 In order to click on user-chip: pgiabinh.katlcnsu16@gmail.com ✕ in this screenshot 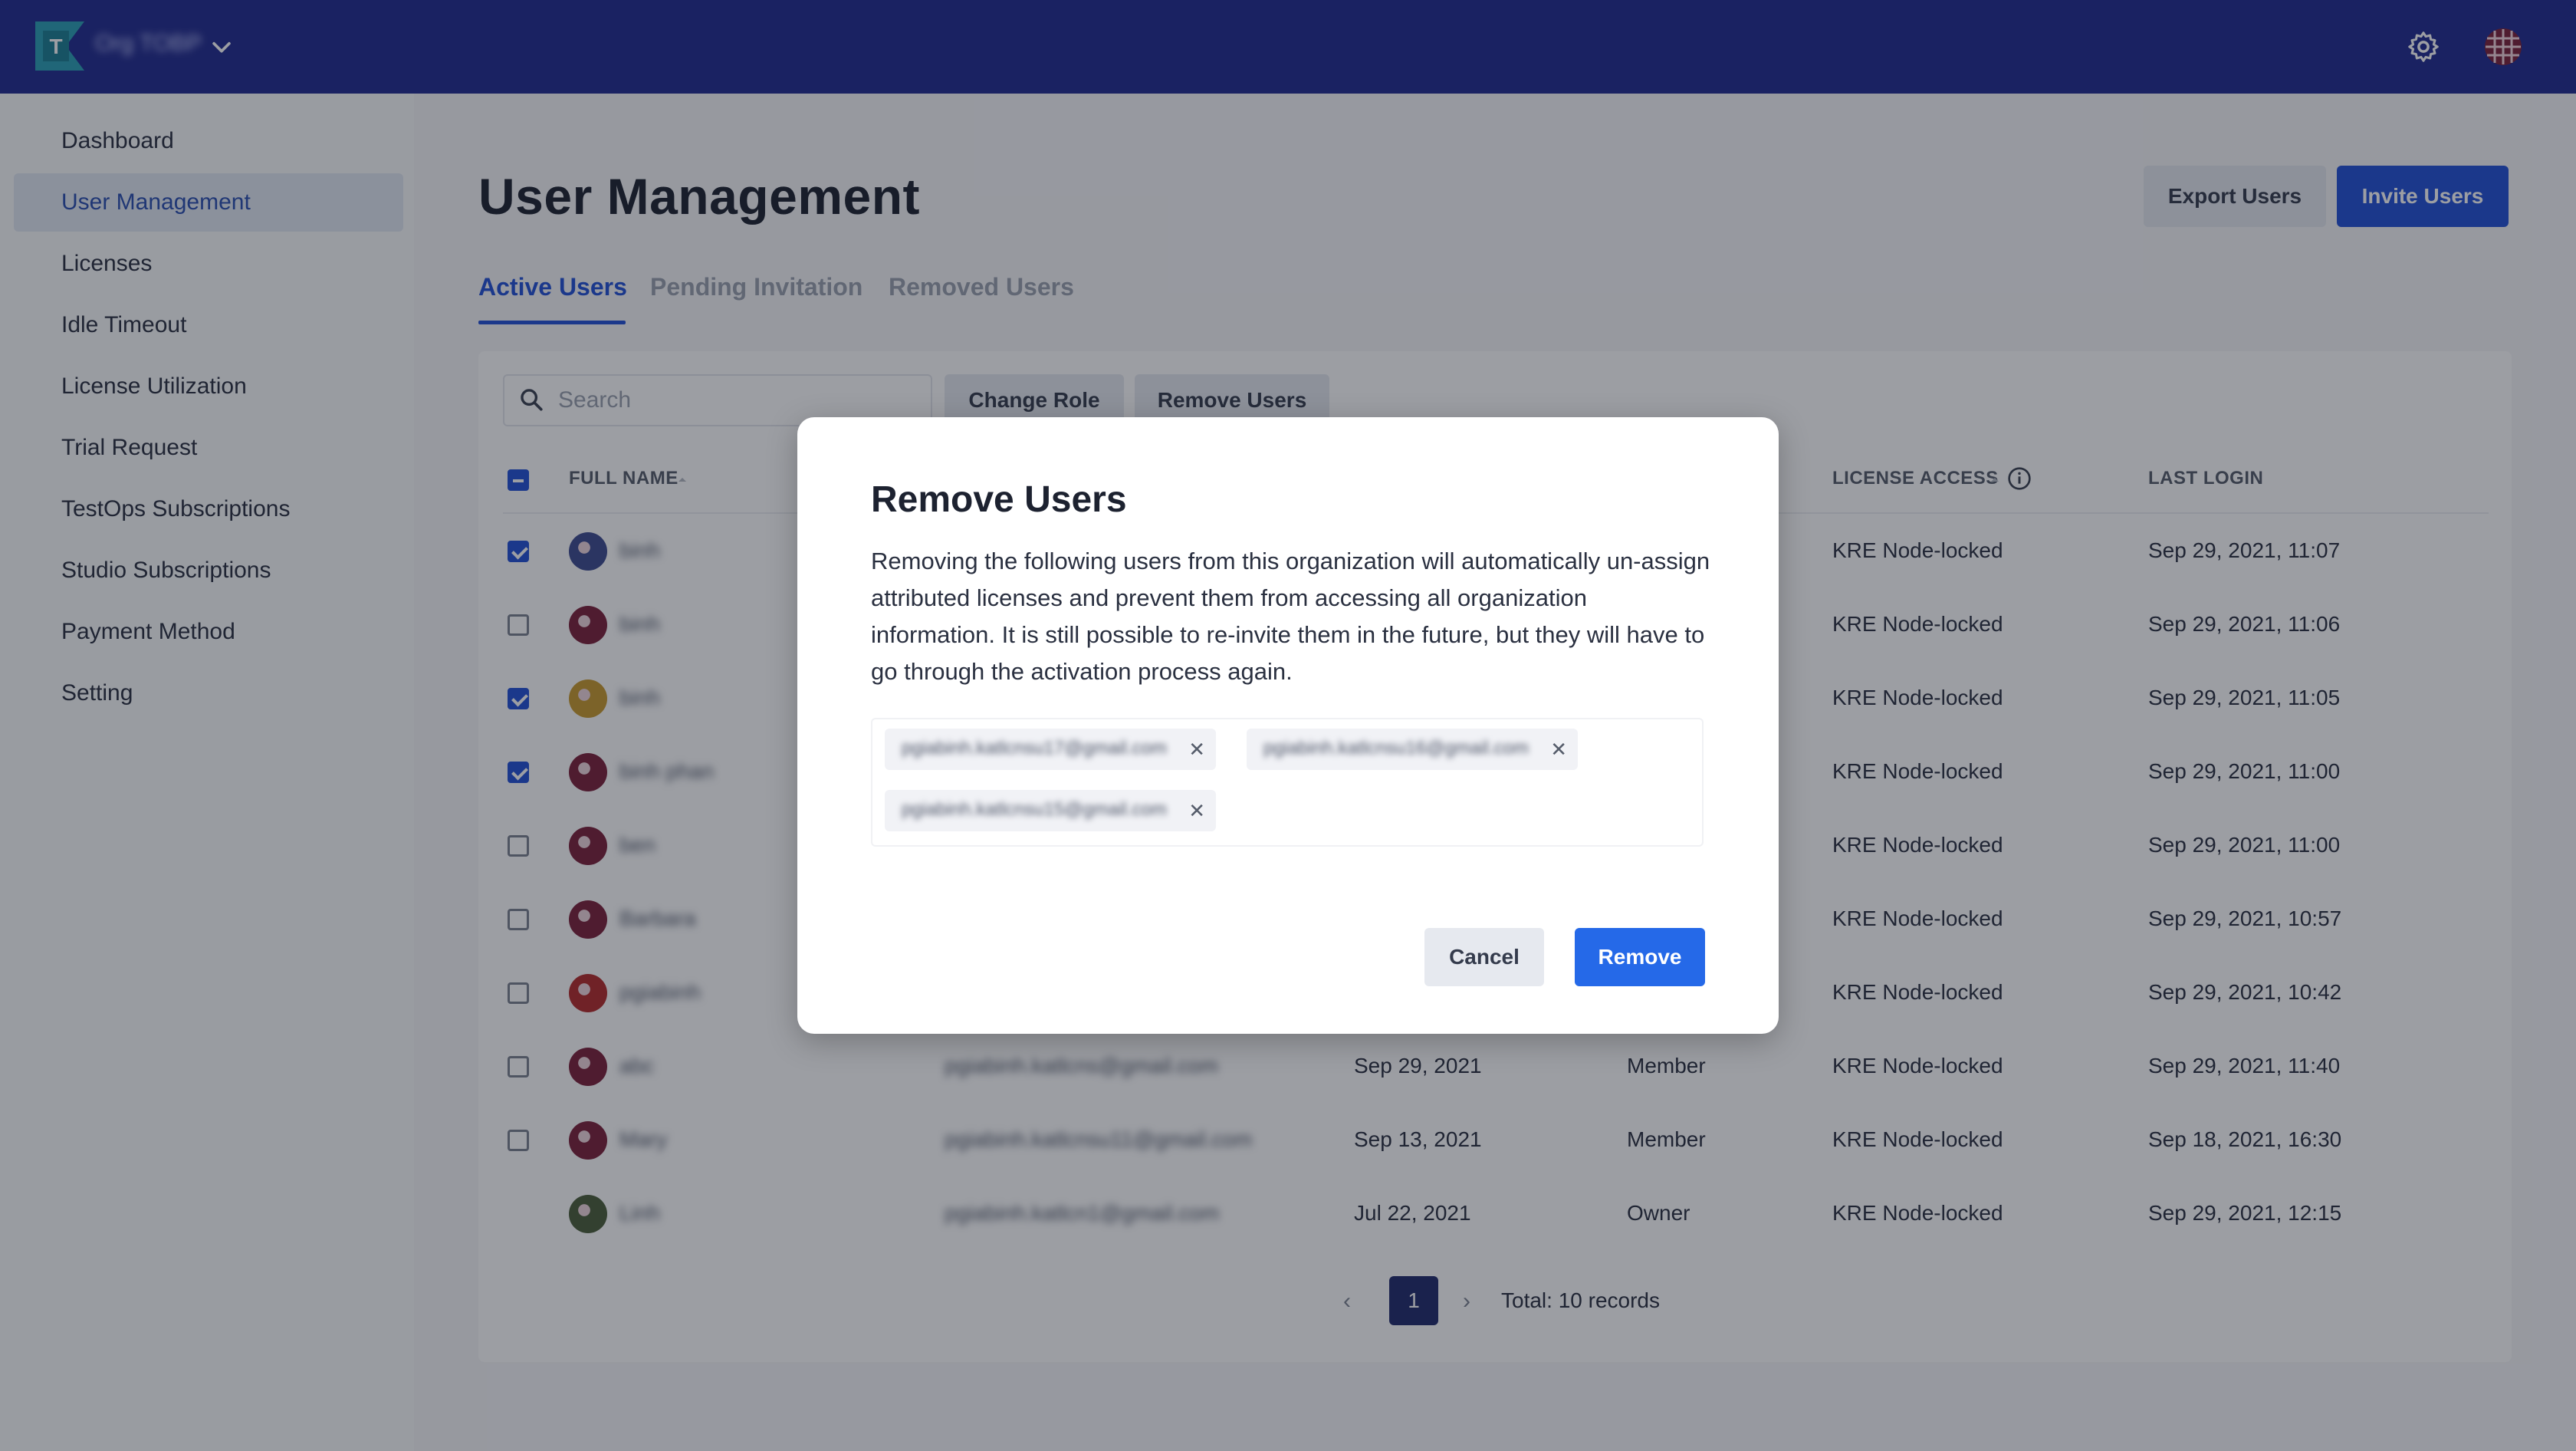, I will do `click(1412, 749)`.